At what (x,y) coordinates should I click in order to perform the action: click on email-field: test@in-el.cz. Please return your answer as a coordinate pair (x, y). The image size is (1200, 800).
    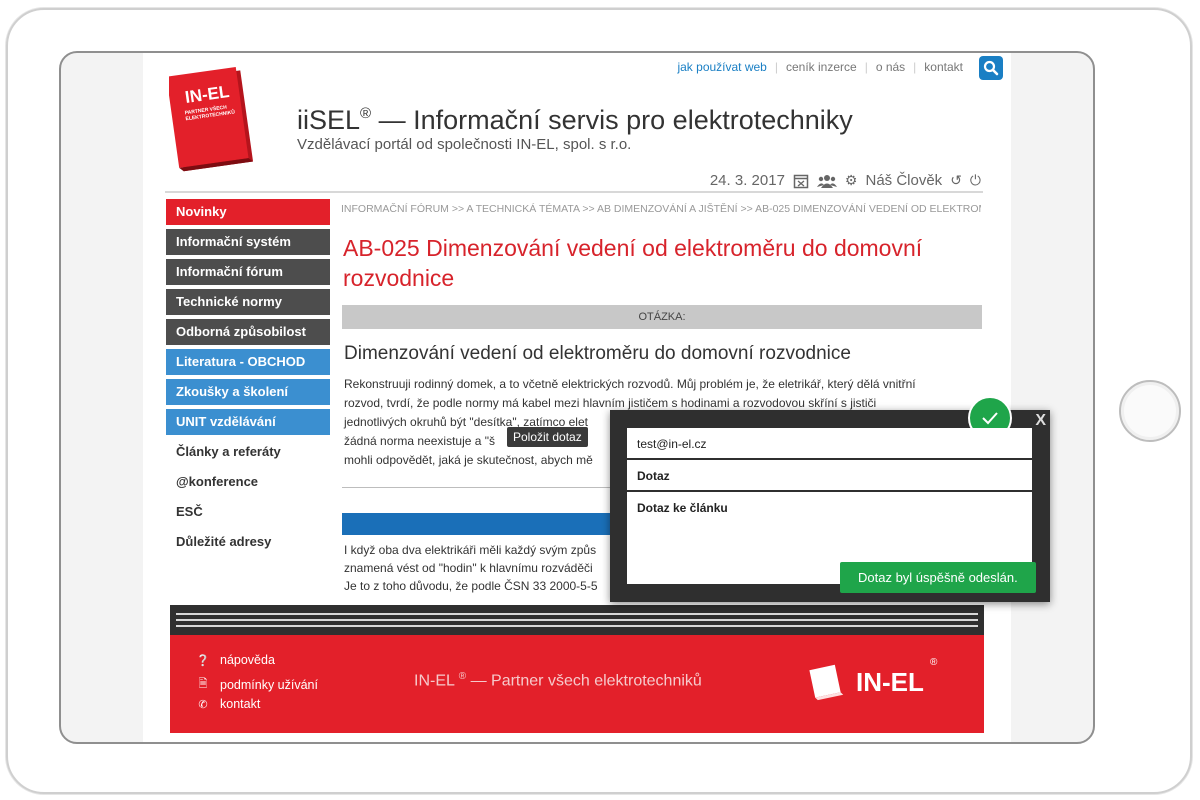
    Looking at the image, I should click on (829, 443).